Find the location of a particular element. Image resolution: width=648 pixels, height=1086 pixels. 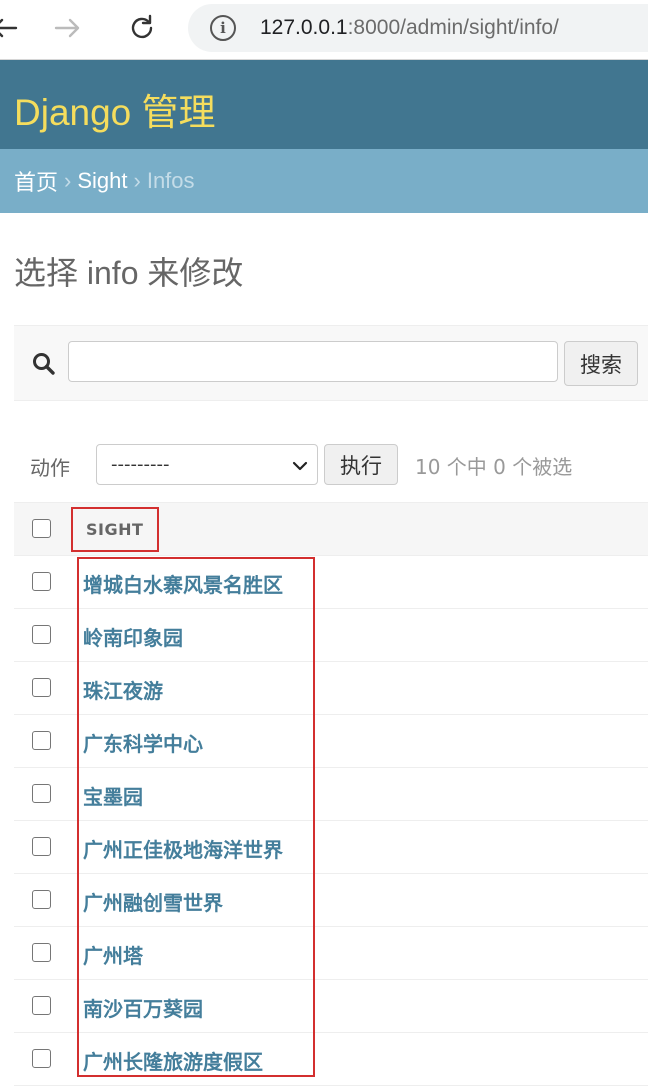

arrow-left-icon is located at coordinates (9, 28).